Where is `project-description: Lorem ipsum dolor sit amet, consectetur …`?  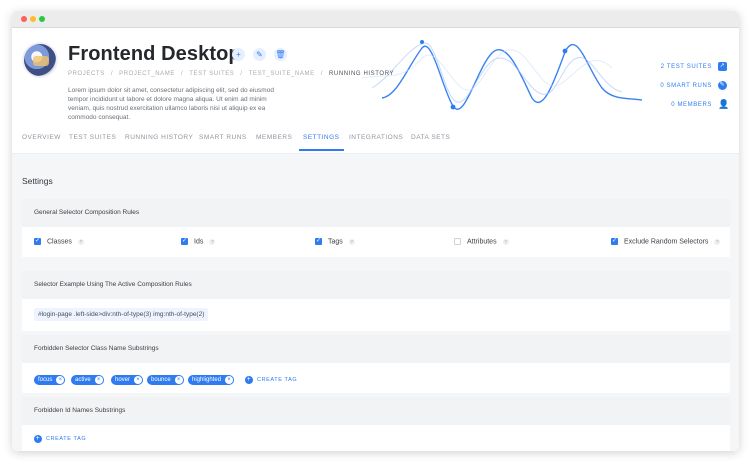 project-description: Lorem ipsum dolor sit amet, consectetur … is located at coordinates (171, 104).